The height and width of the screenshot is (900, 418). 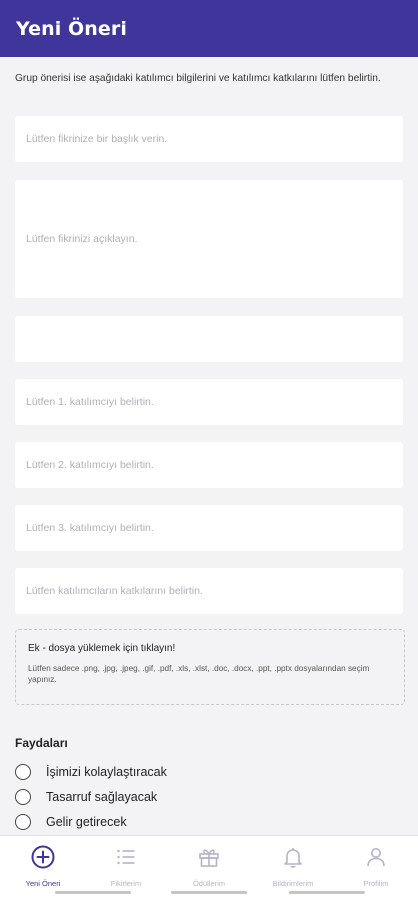 What do you see at coordinates (102, 797) in the screenshot?
I see `benefit-option-label: Tasarruf sağlayacak` at bounding box center [102, 797].